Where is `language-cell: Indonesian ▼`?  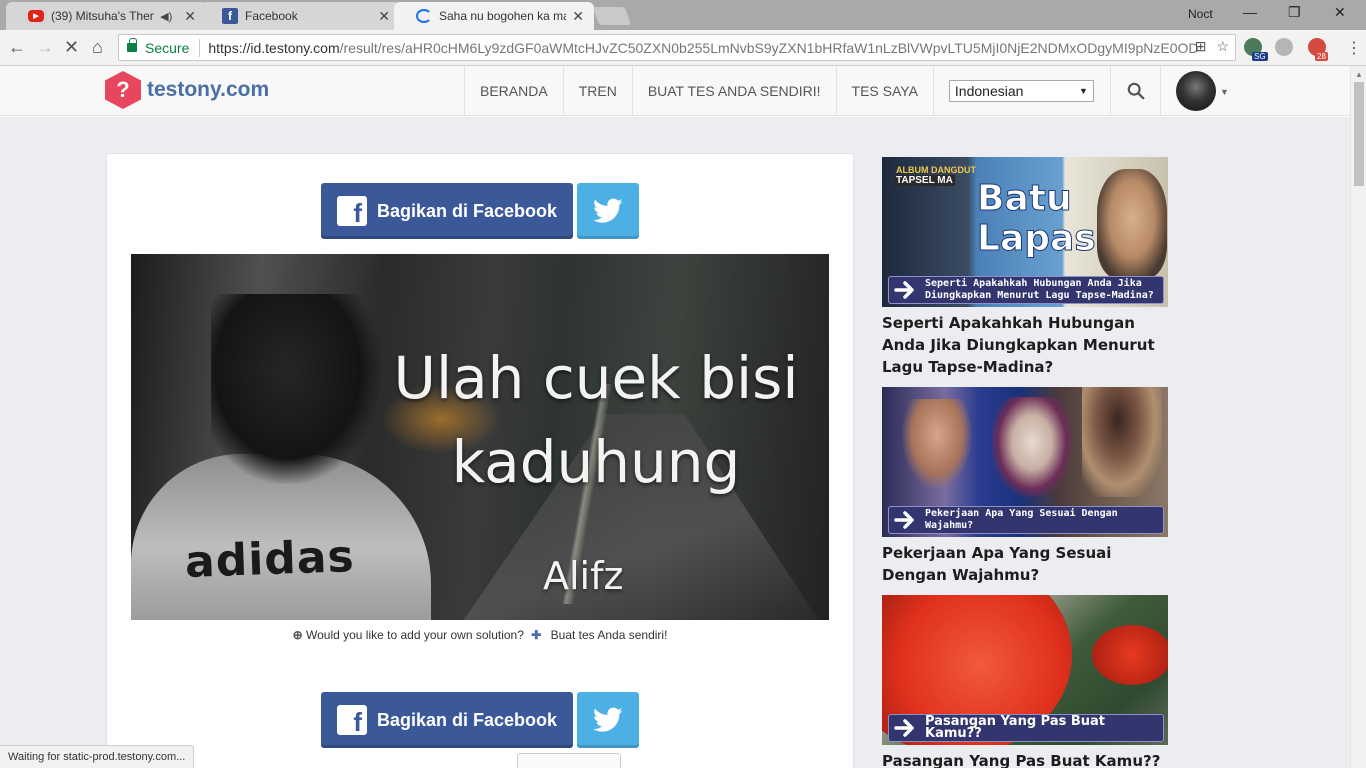
language-cell: Indonesian ▼ is located at coordinates (1020, 91).